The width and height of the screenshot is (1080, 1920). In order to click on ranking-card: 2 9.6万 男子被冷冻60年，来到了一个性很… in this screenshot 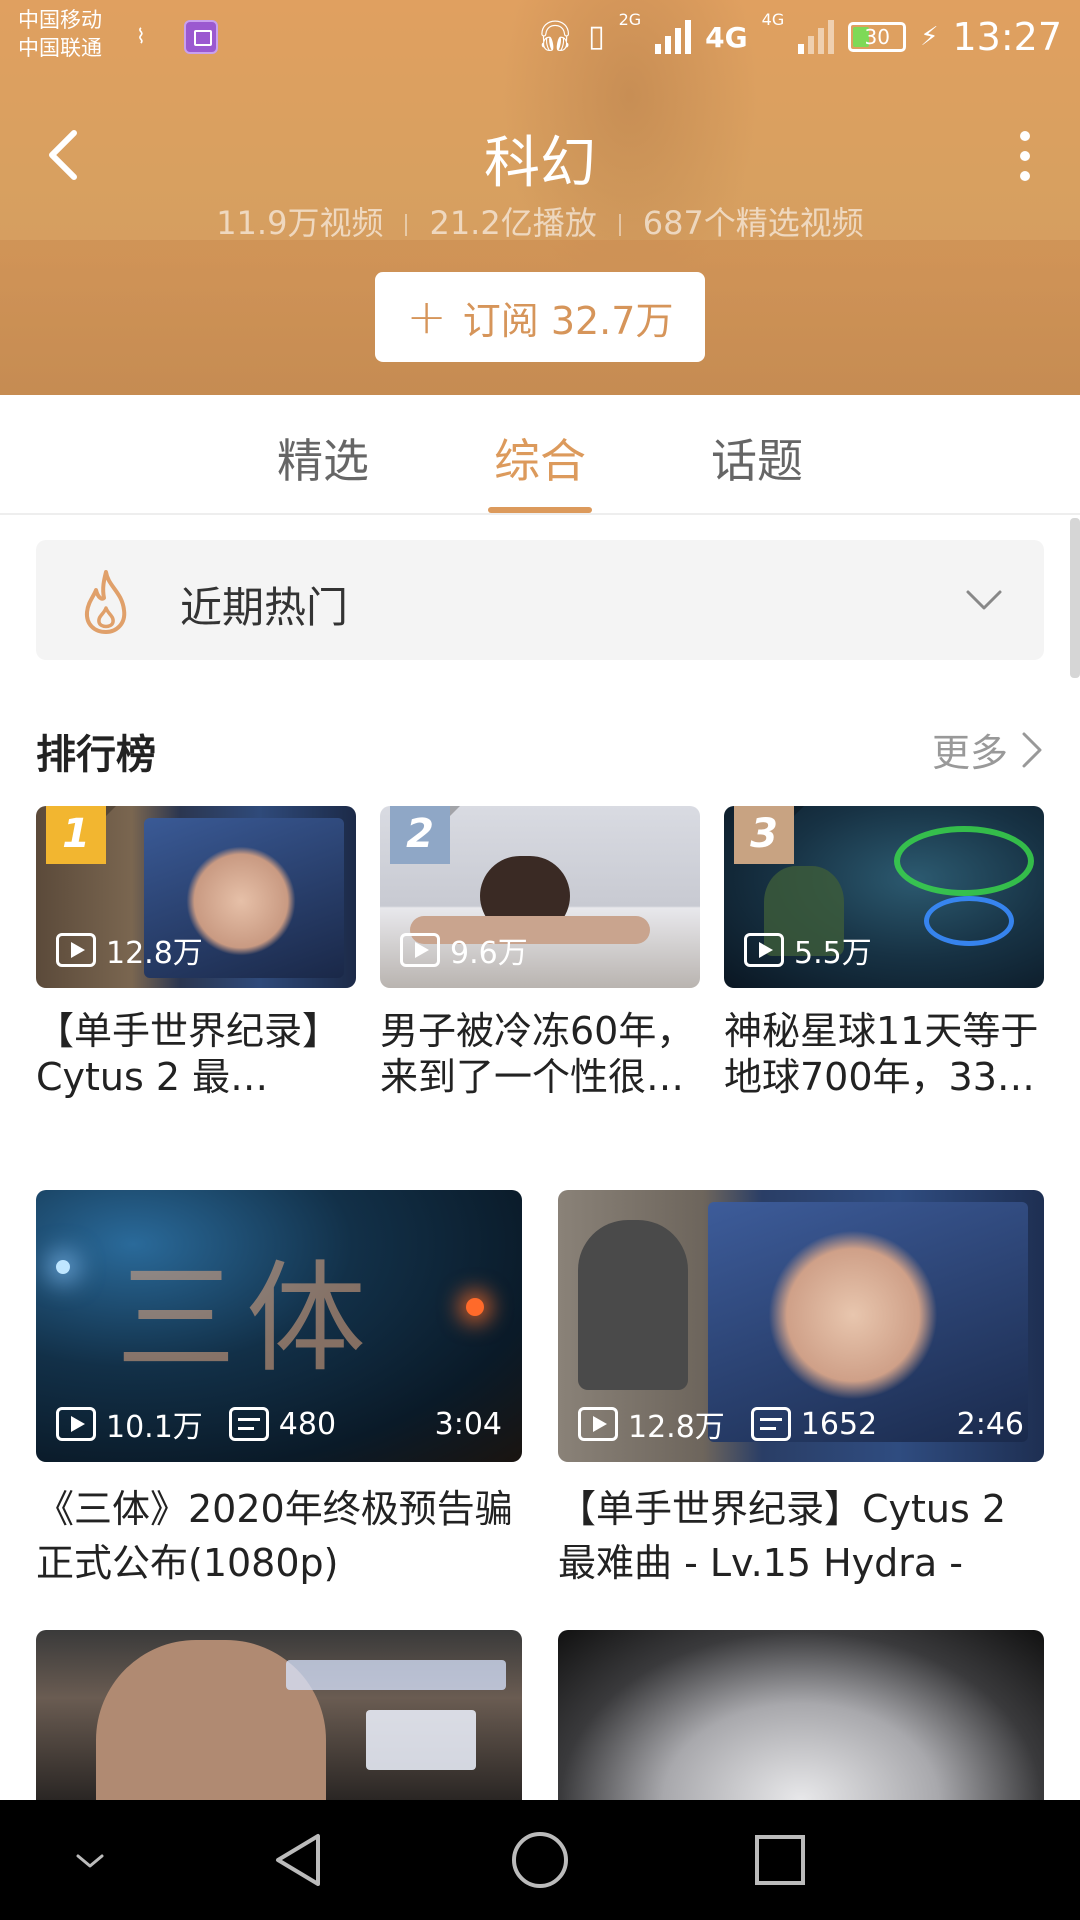, I will do `click(540, 953)`.